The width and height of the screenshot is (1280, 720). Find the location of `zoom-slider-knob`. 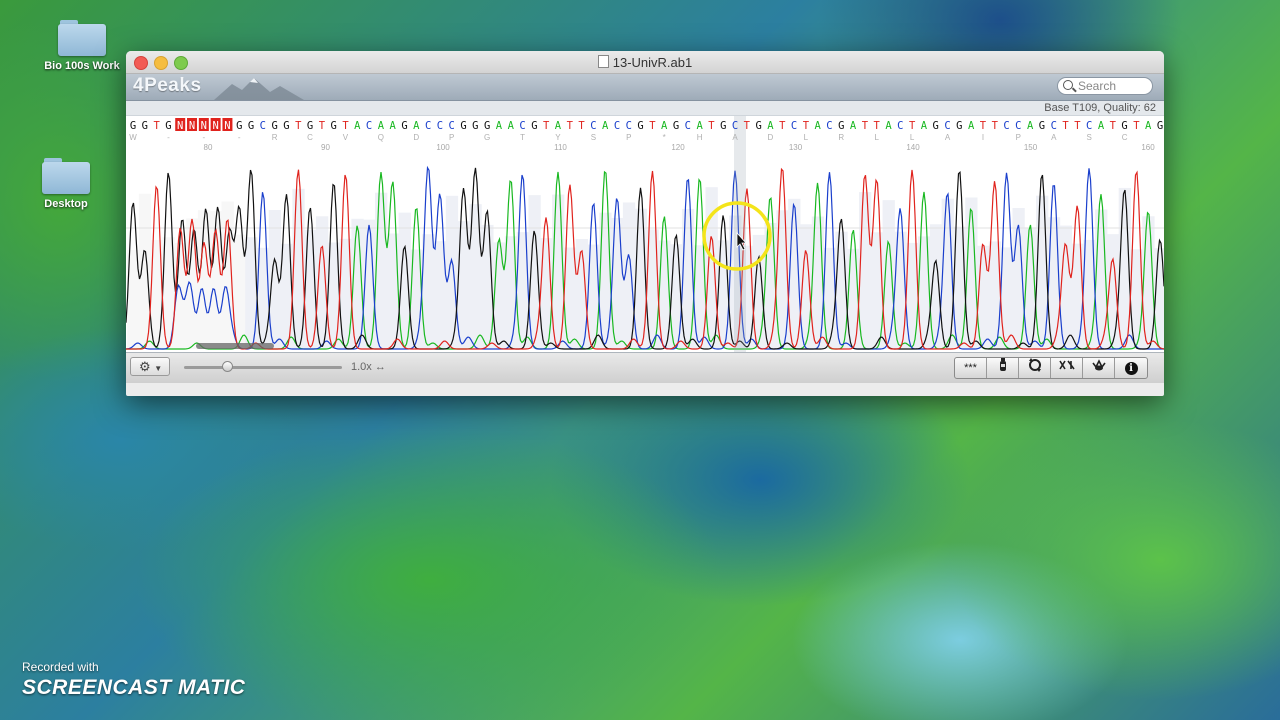

zoom-slider-knob is located at coordinates (227, 366).